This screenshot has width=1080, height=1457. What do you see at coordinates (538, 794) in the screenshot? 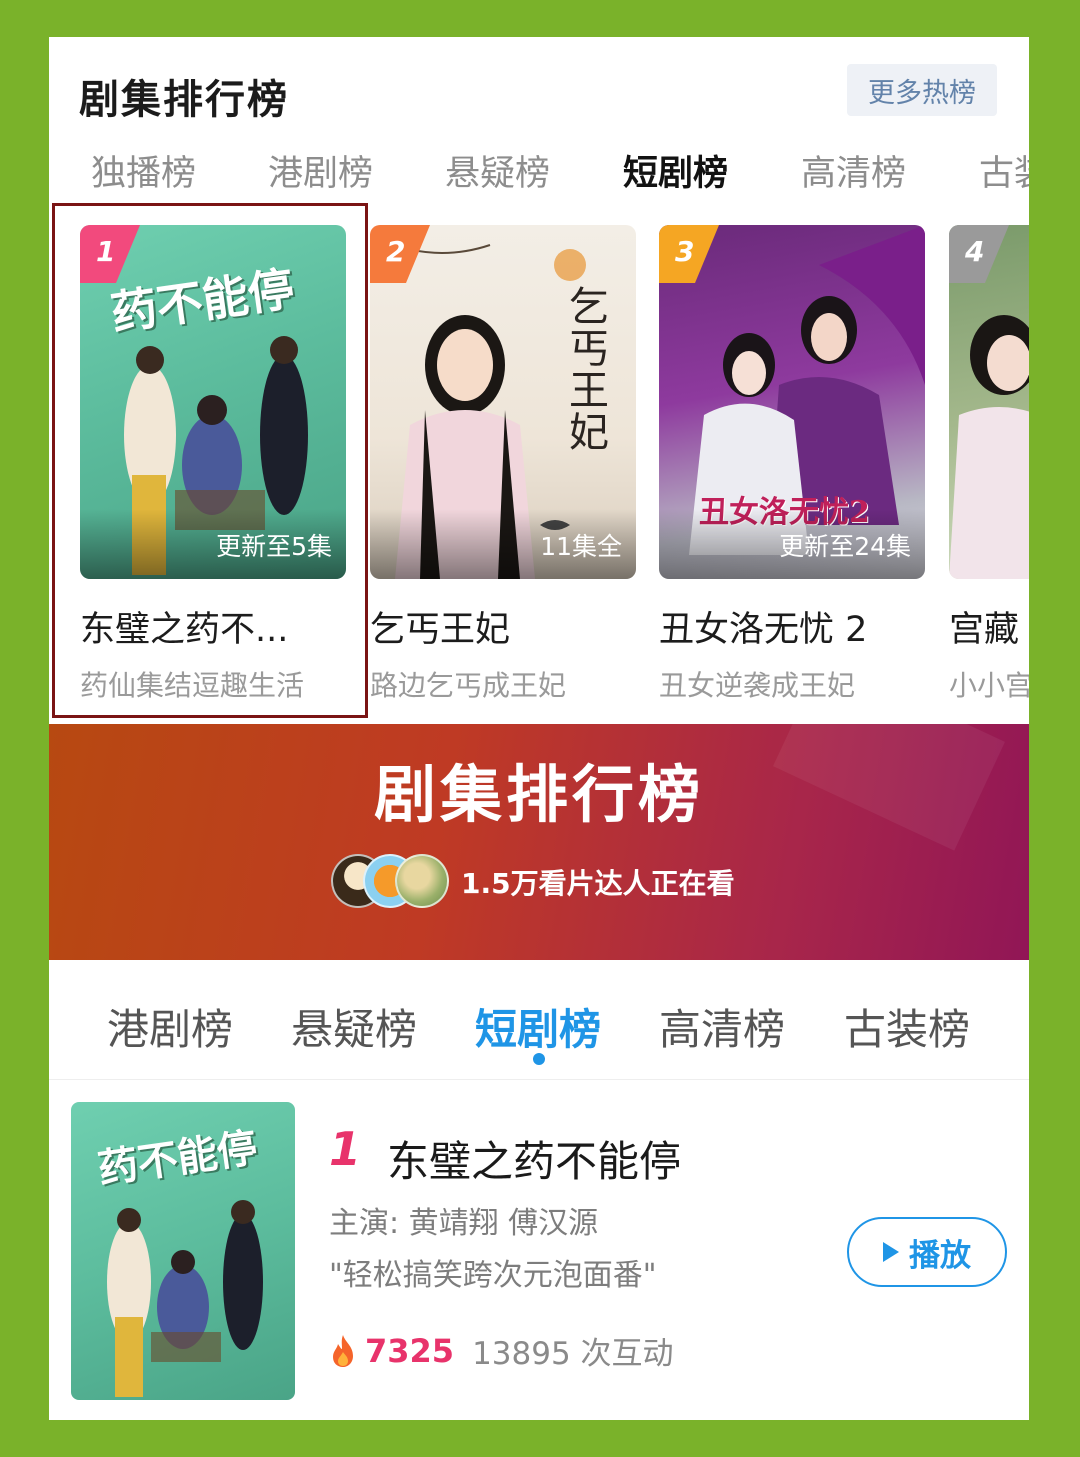
I see `banner-title: 剧集排行榜` at bounding box center [538, 794].